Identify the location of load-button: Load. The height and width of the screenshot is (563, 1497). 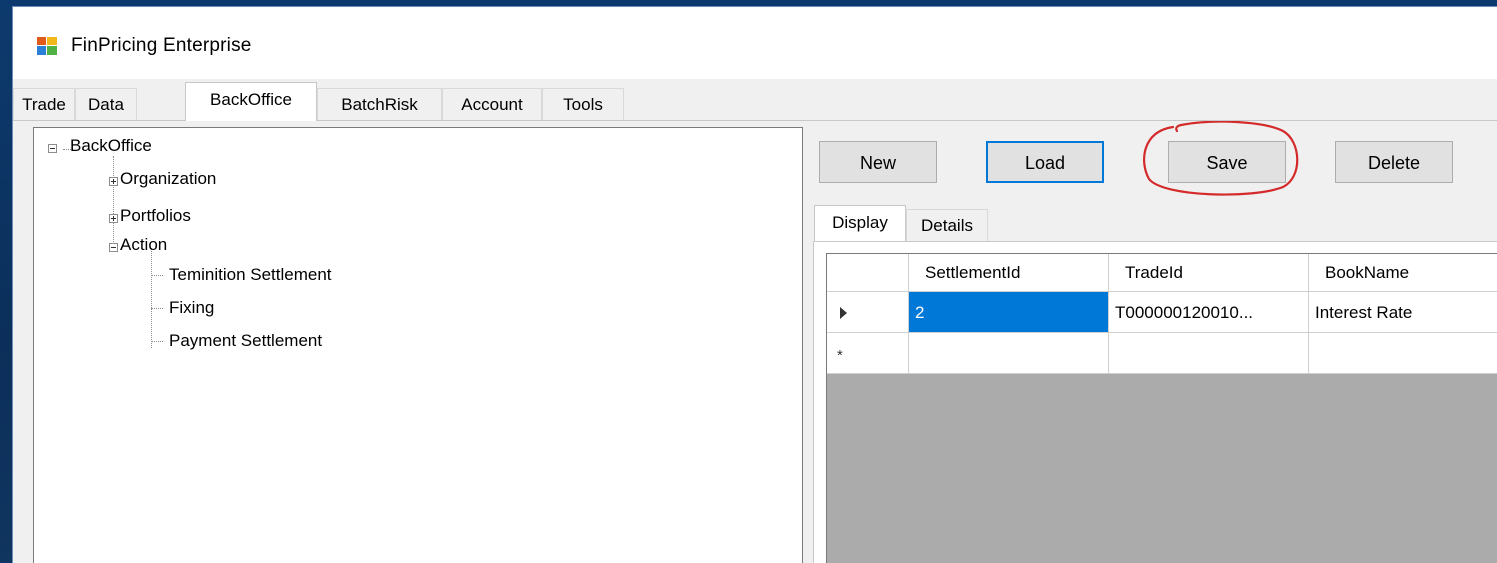
(1045, 162).